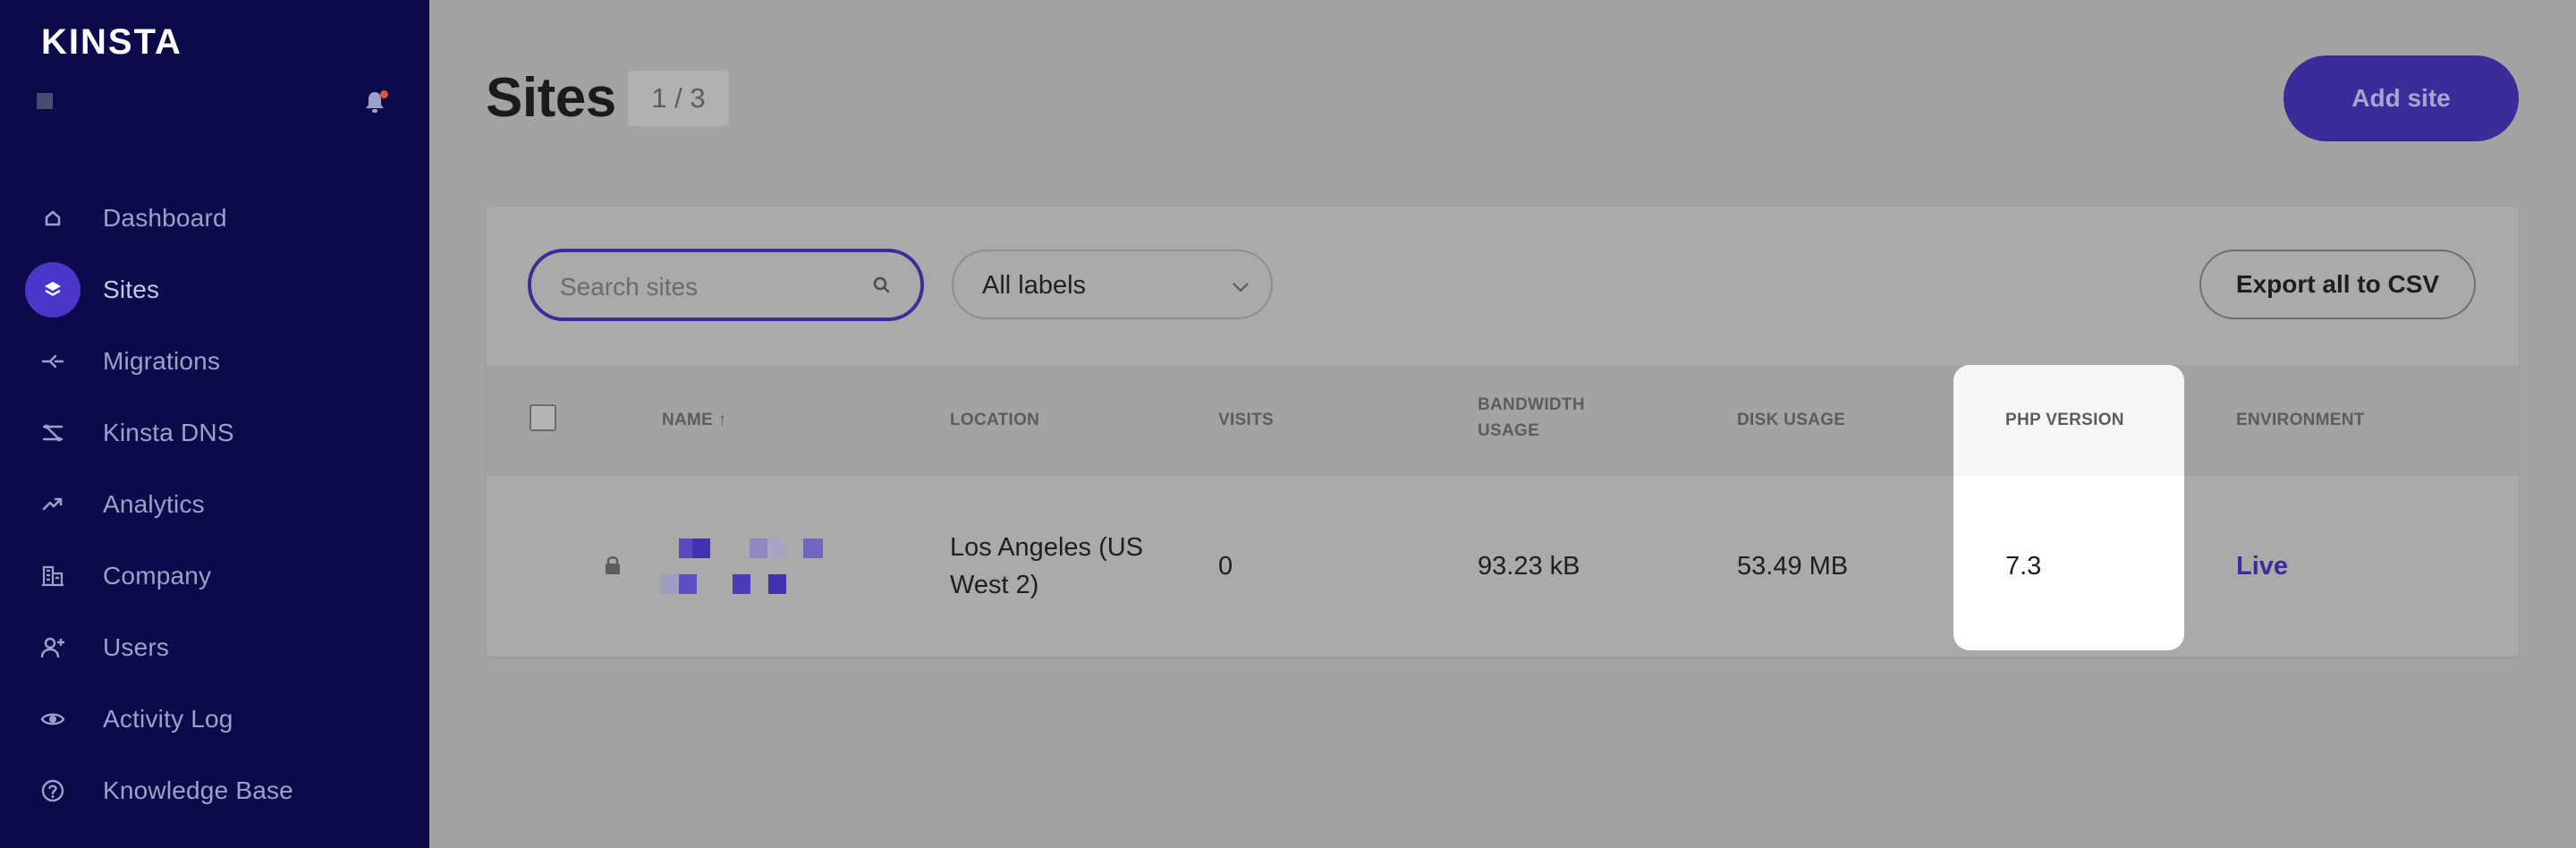  I want to click on sidebar-item-dashboard: Dashboard, so click(214, 218).